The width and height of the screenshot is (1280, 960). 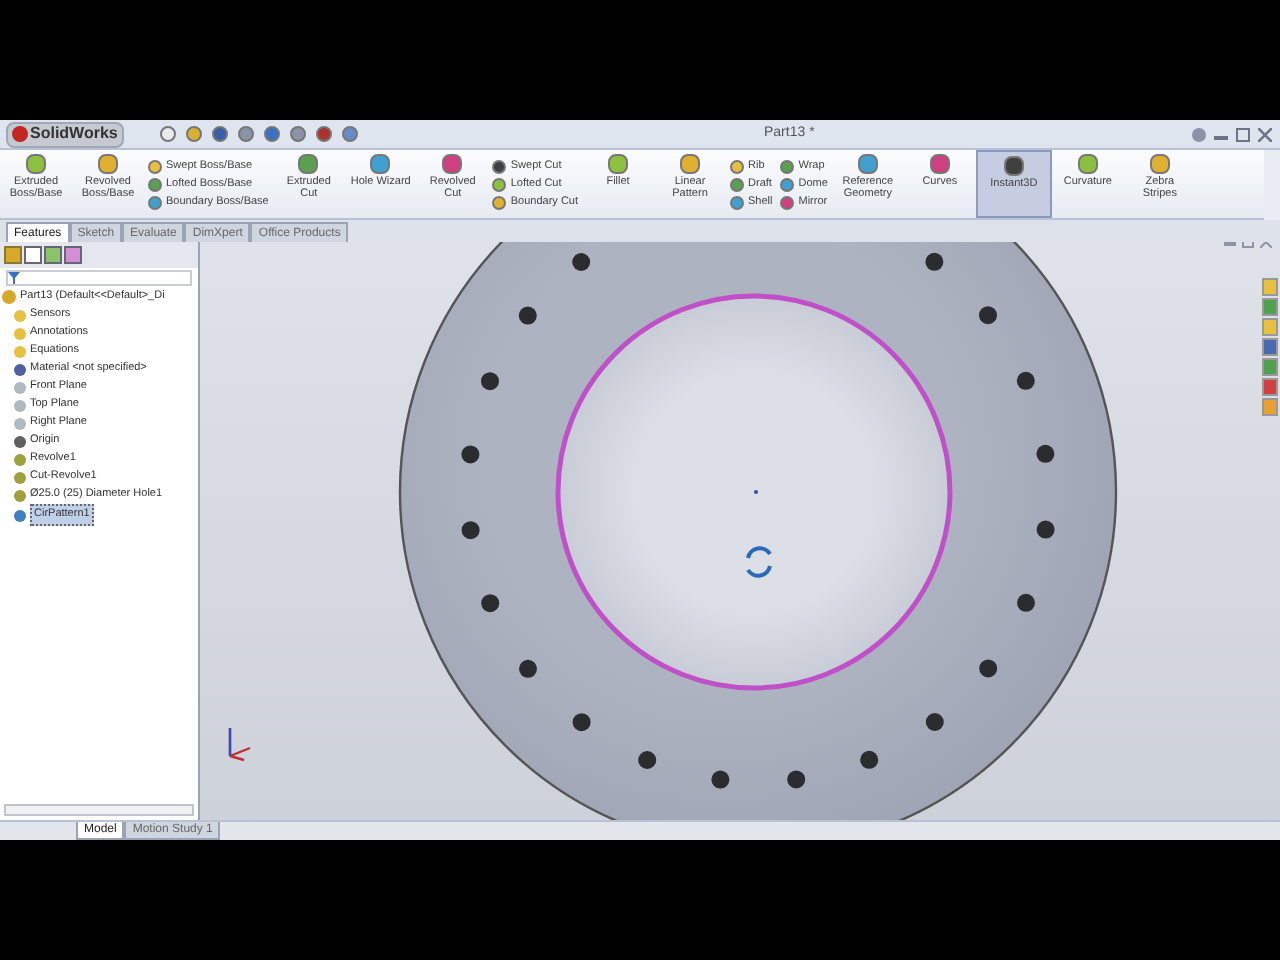 I want to click on app-logo: SolidWorks, so click(x=65, y=134).